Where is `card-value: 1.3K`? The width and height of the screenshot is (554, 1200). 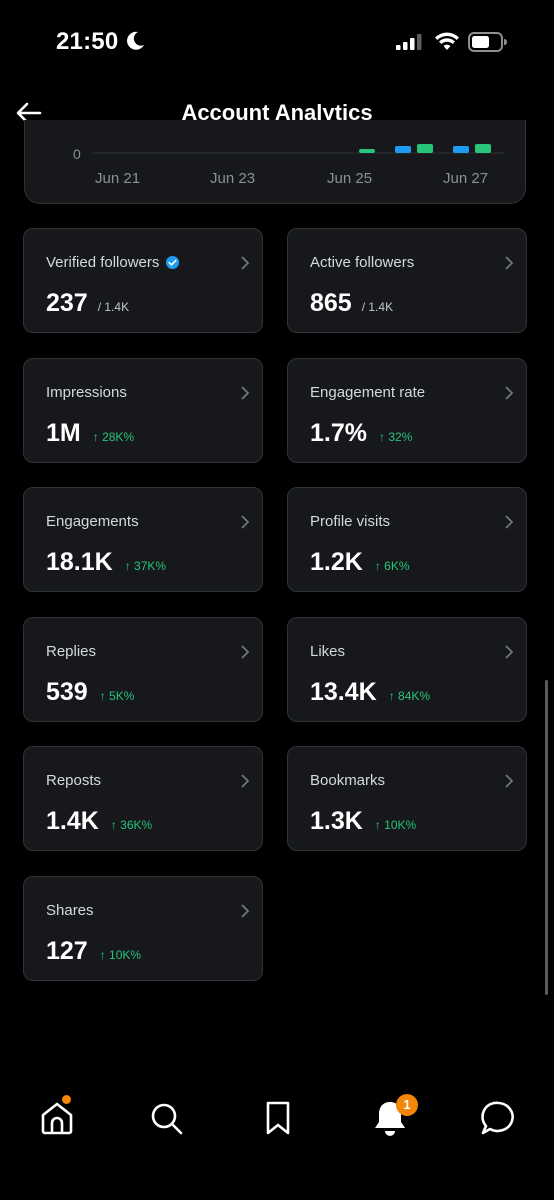
card-value: 1.3K is located at coordinates (336, 821).